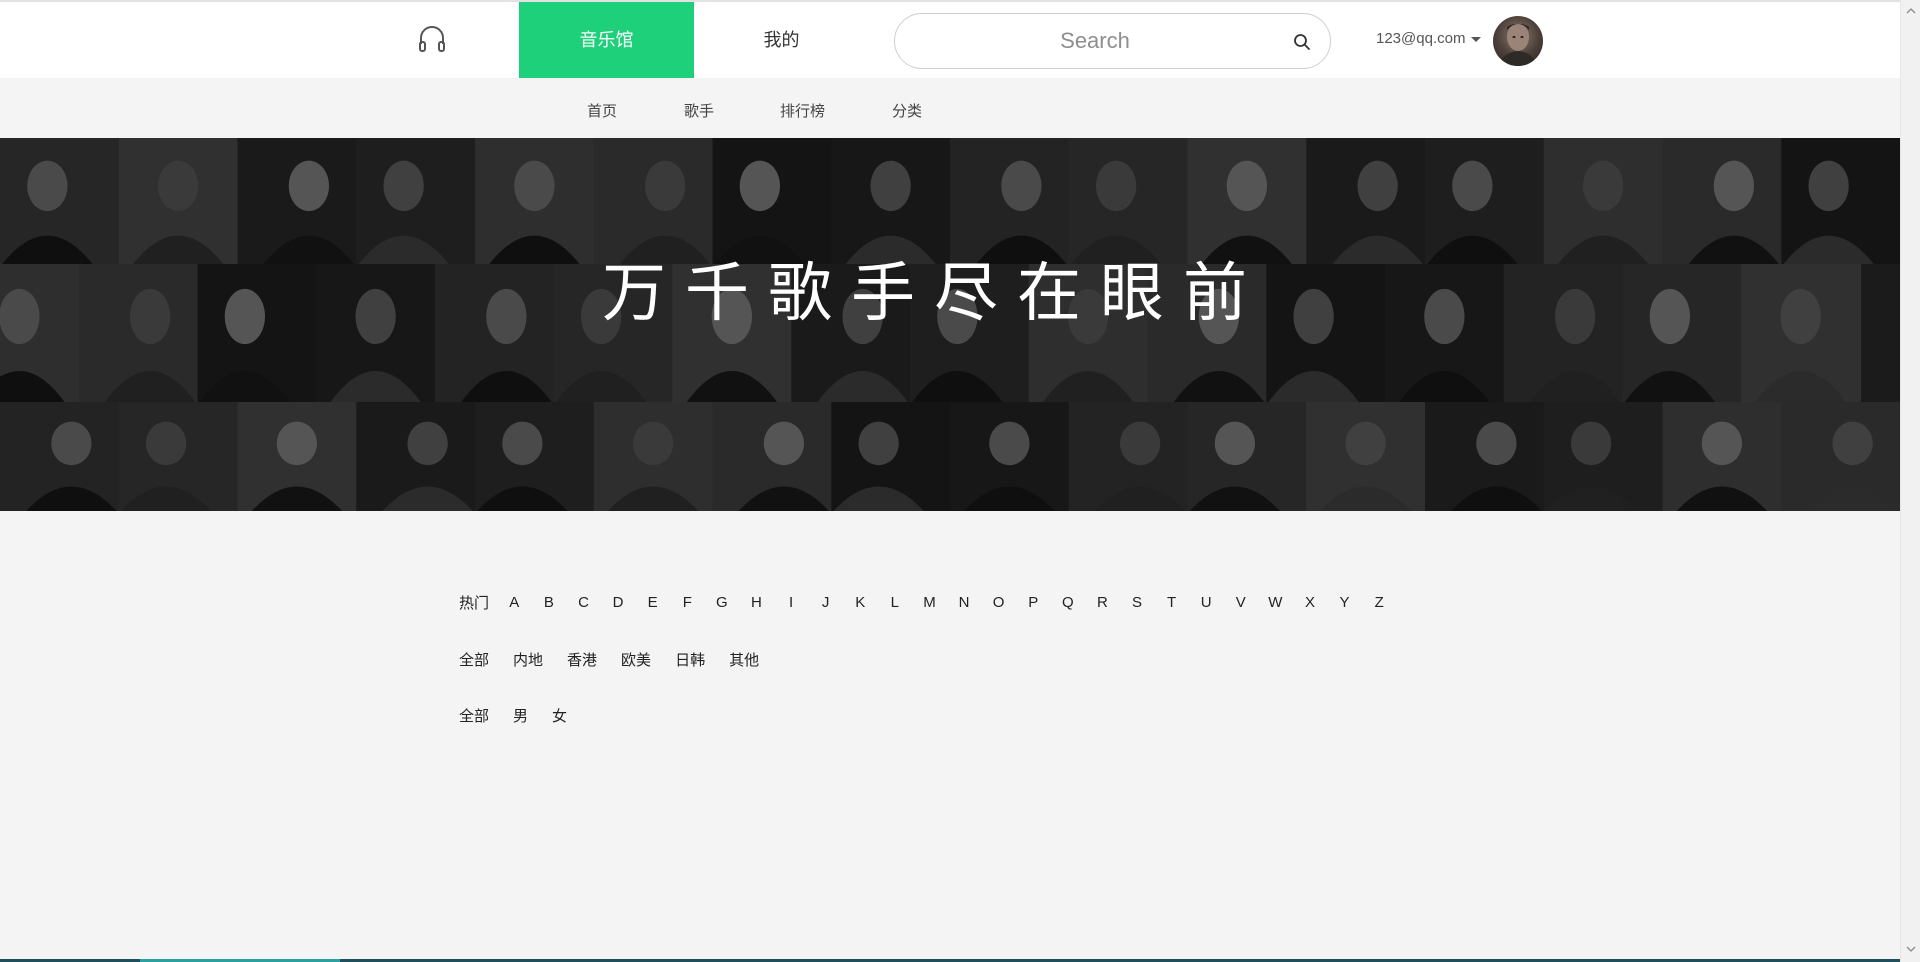  I want to click on filter-index-item: K, so click(860, 602).